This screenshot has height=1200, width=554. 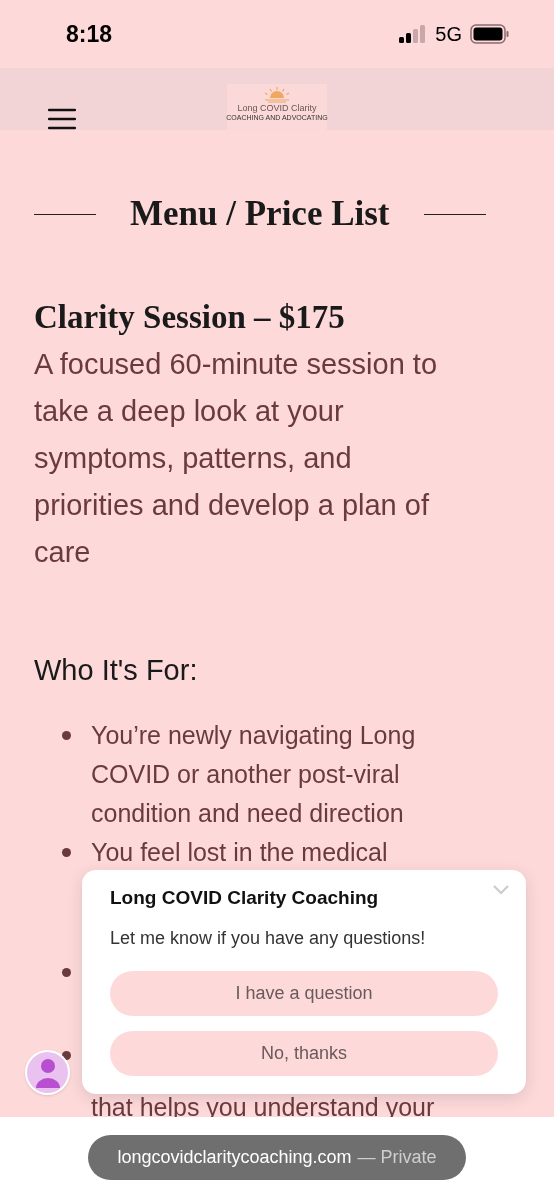 I want to click on chat-avatar, so click(x=47, y=1072).